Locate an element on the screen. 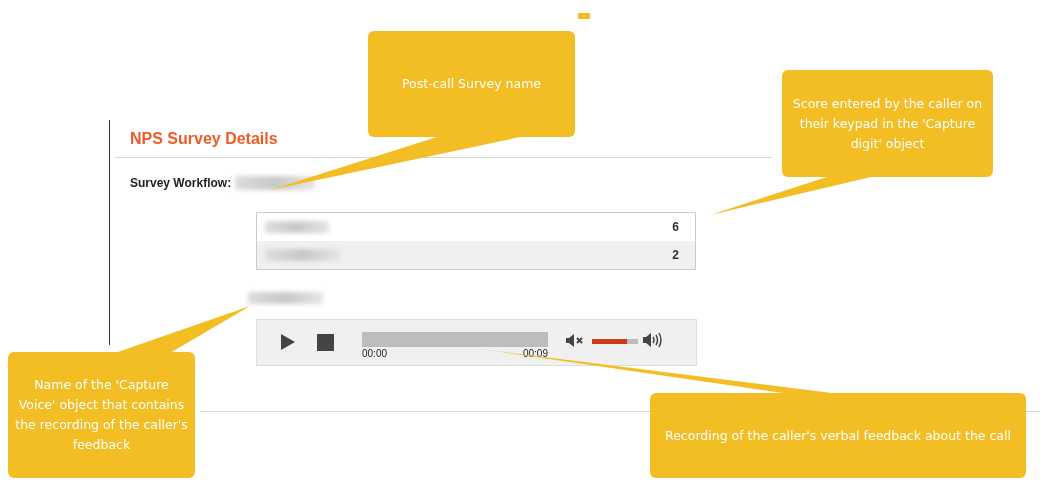  mute-icon is located at coordinates (575, 340).